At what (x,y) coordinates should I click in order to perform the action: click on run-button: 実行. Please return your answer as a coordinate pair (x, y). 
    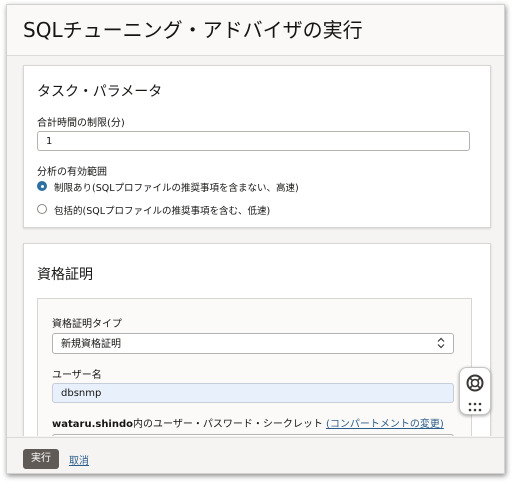
    Looking at the image, I should click on (41, 459).